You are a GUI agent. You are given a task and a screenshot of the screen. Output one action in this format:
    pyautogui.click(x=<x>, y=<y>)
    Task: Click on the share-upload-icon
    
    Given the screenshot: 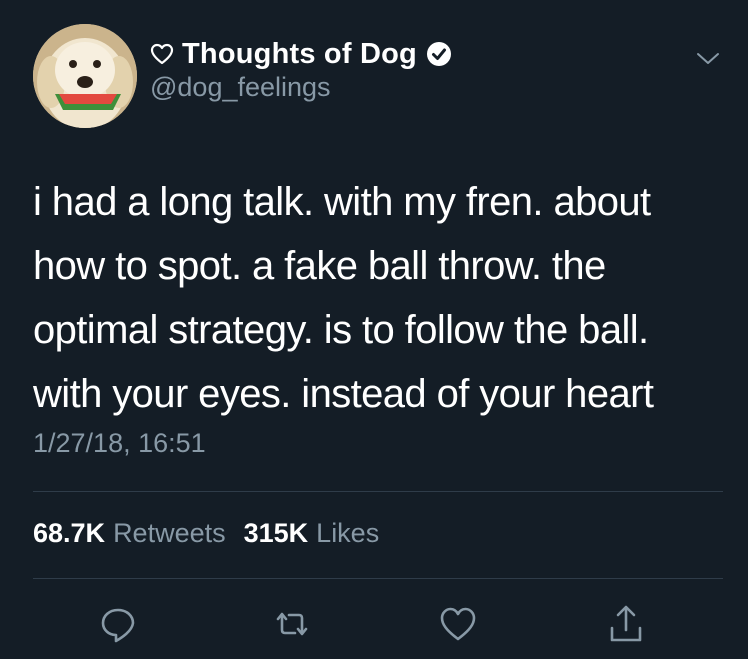 What is the action you would take?
    pyautogui.click(x=626, y=623)
    